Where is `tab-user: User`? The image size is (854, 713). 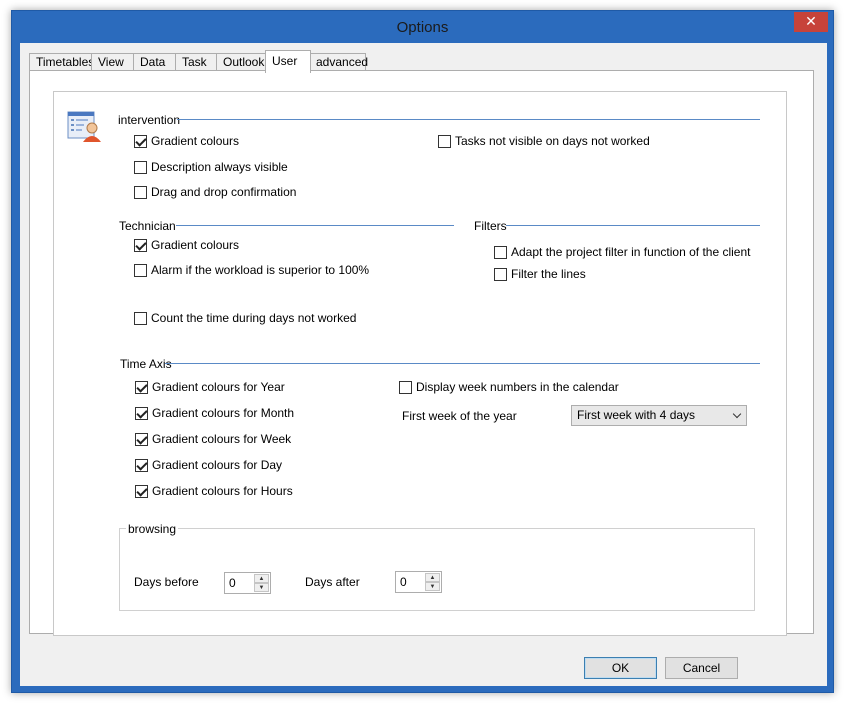
tab-user: User is located at coordinates (288, 61).